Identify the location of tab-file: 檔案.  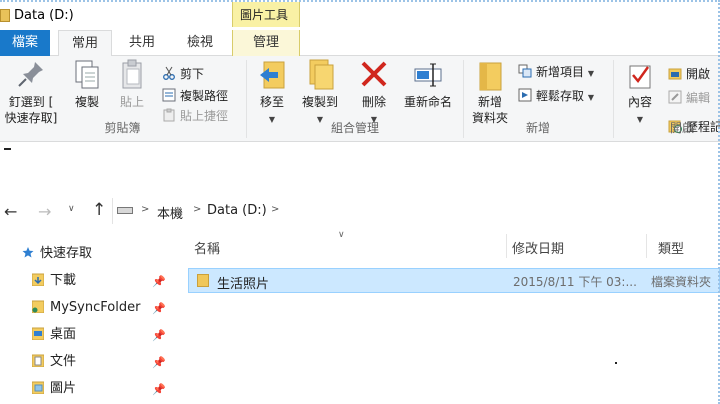
(25, 43).